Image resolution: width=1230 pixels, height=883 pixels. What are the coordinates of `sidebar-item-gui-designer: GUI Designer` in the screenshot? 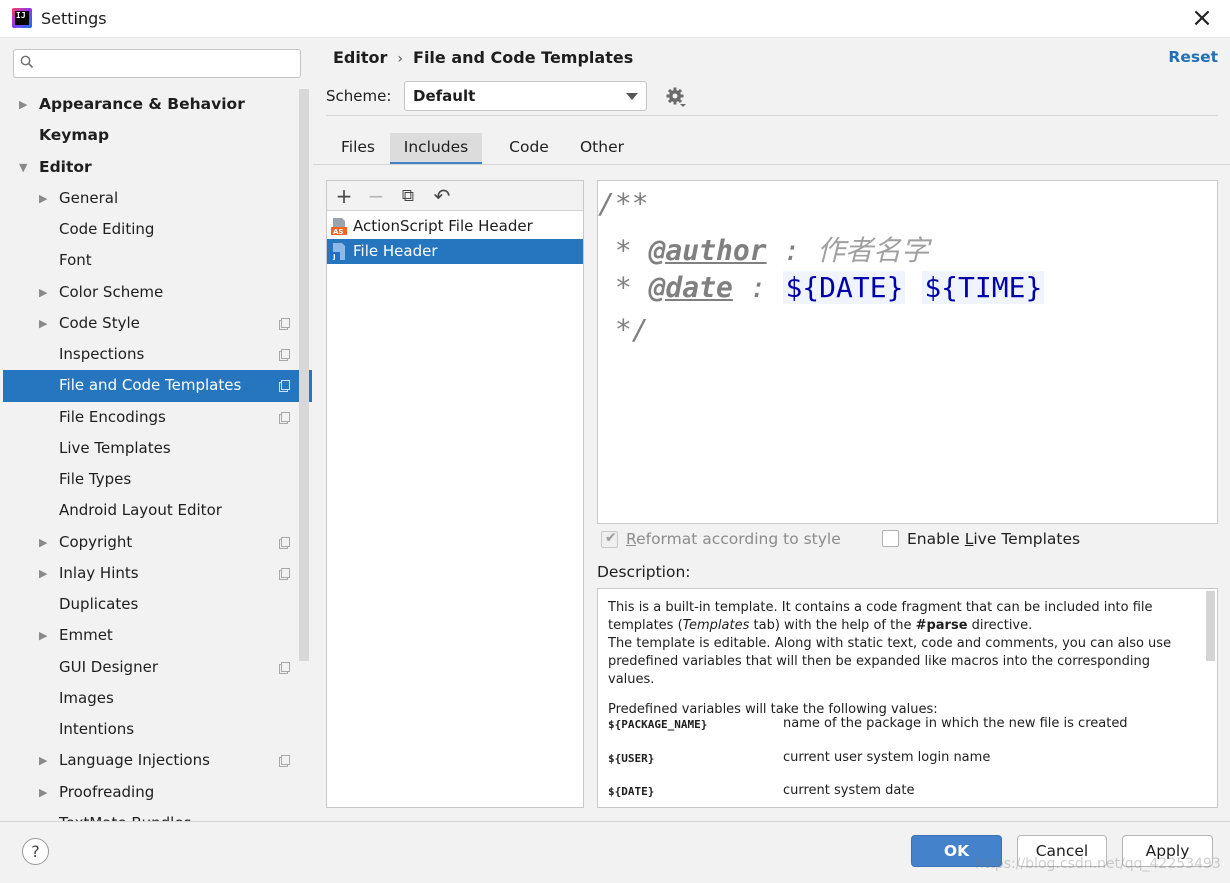 It's located at (151, 667).